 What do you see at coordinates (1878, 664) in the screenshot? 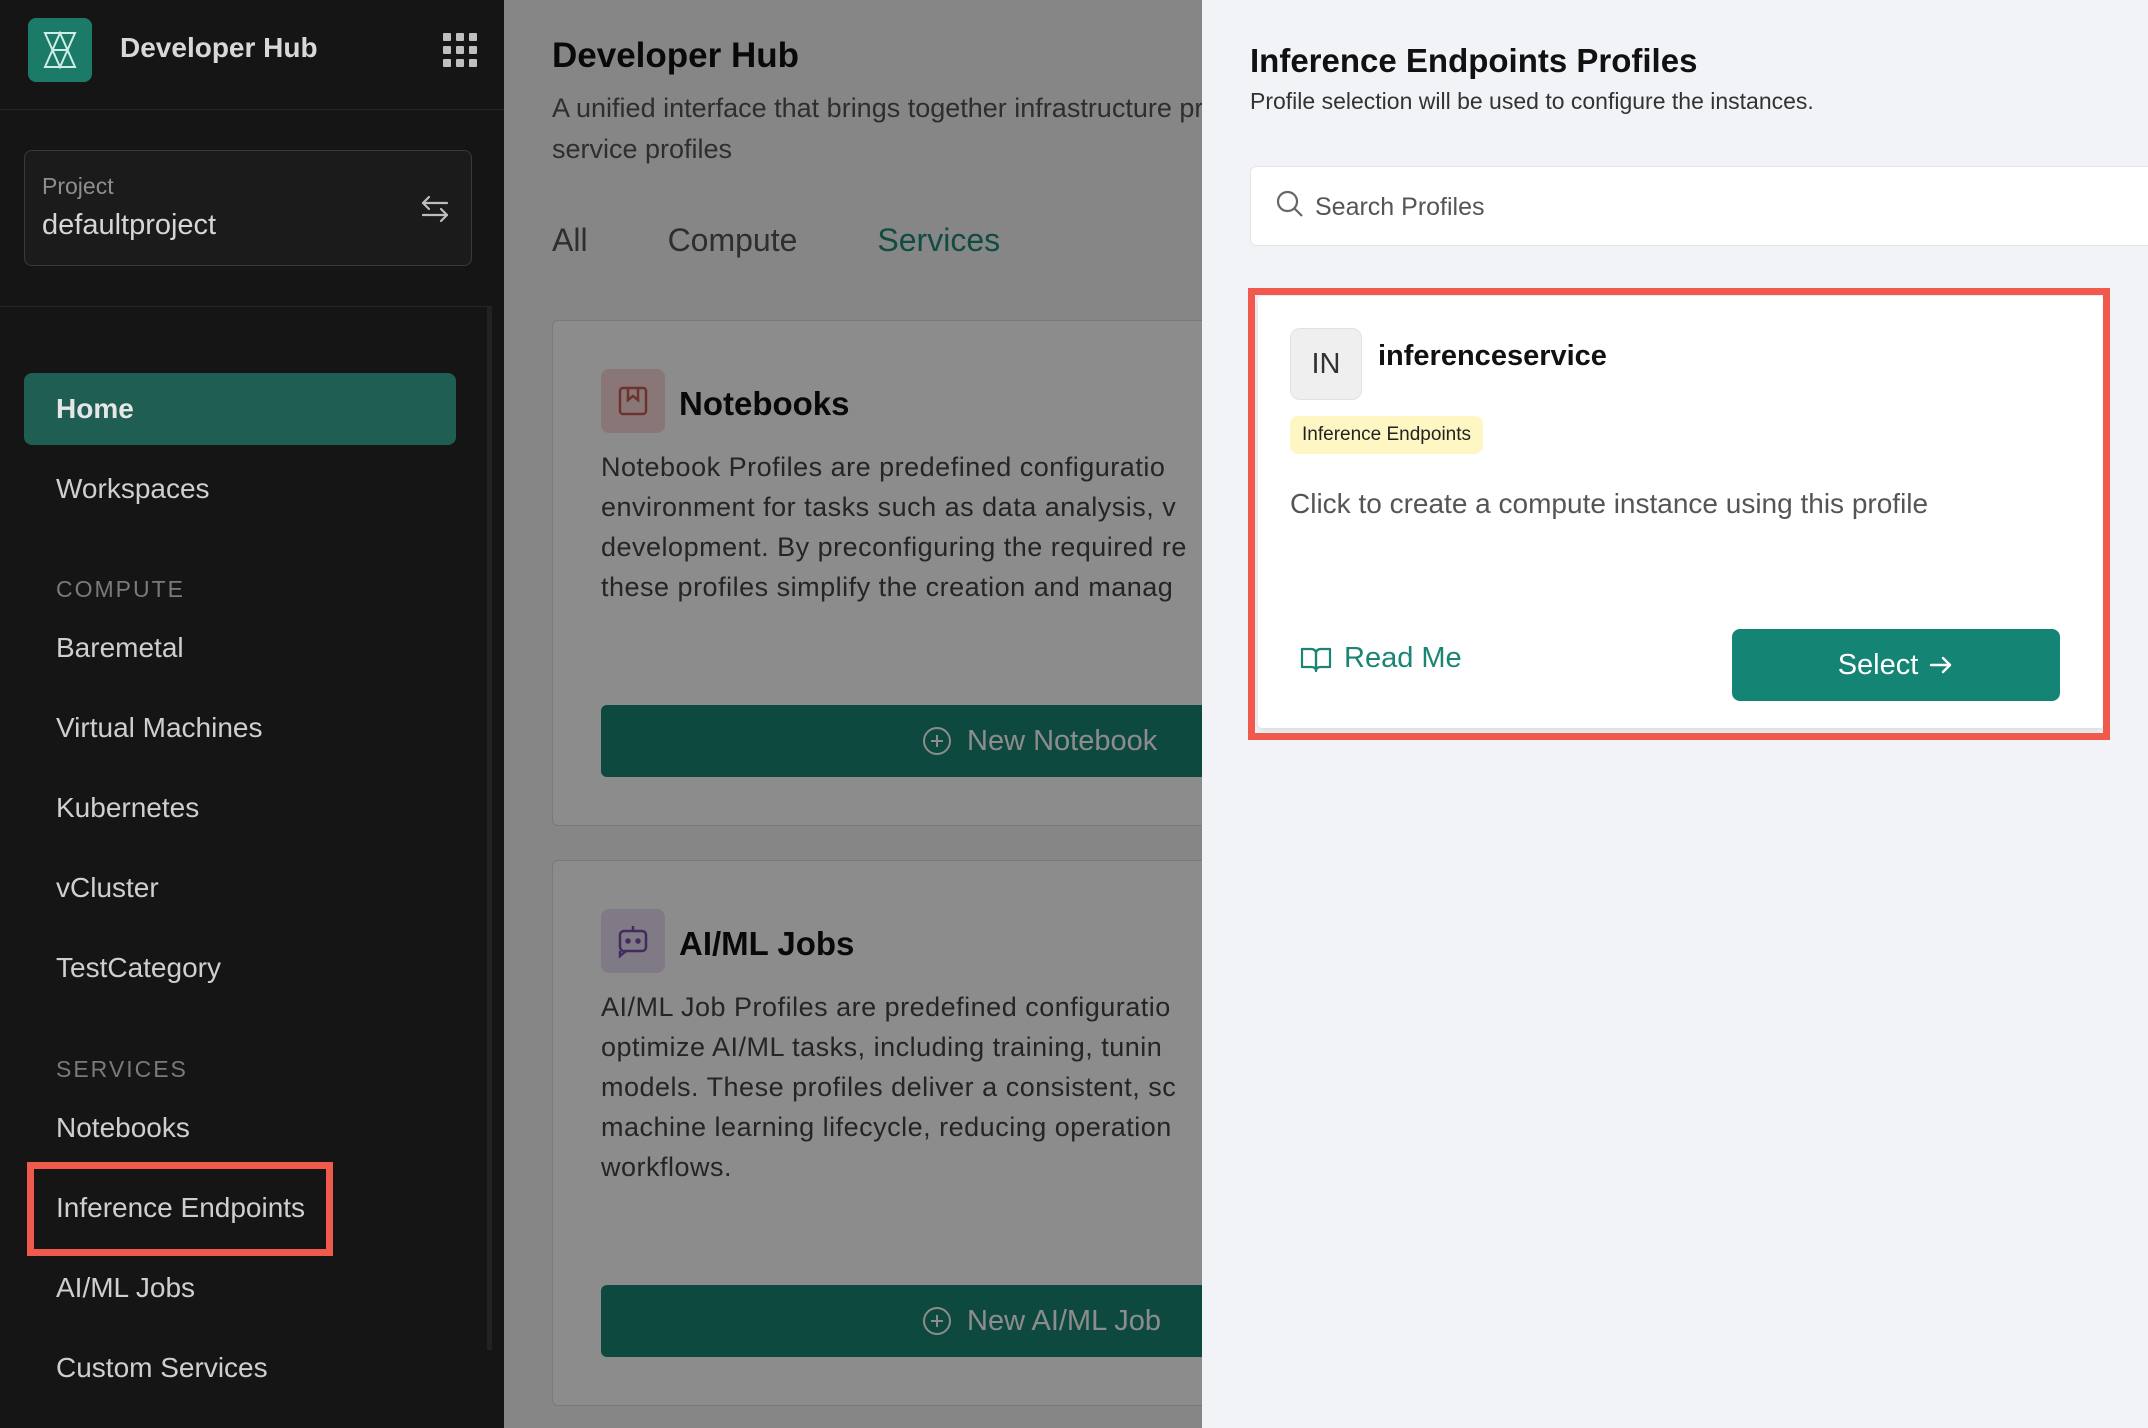
I see `select-label: Select` at bounding box center [1878, 664].